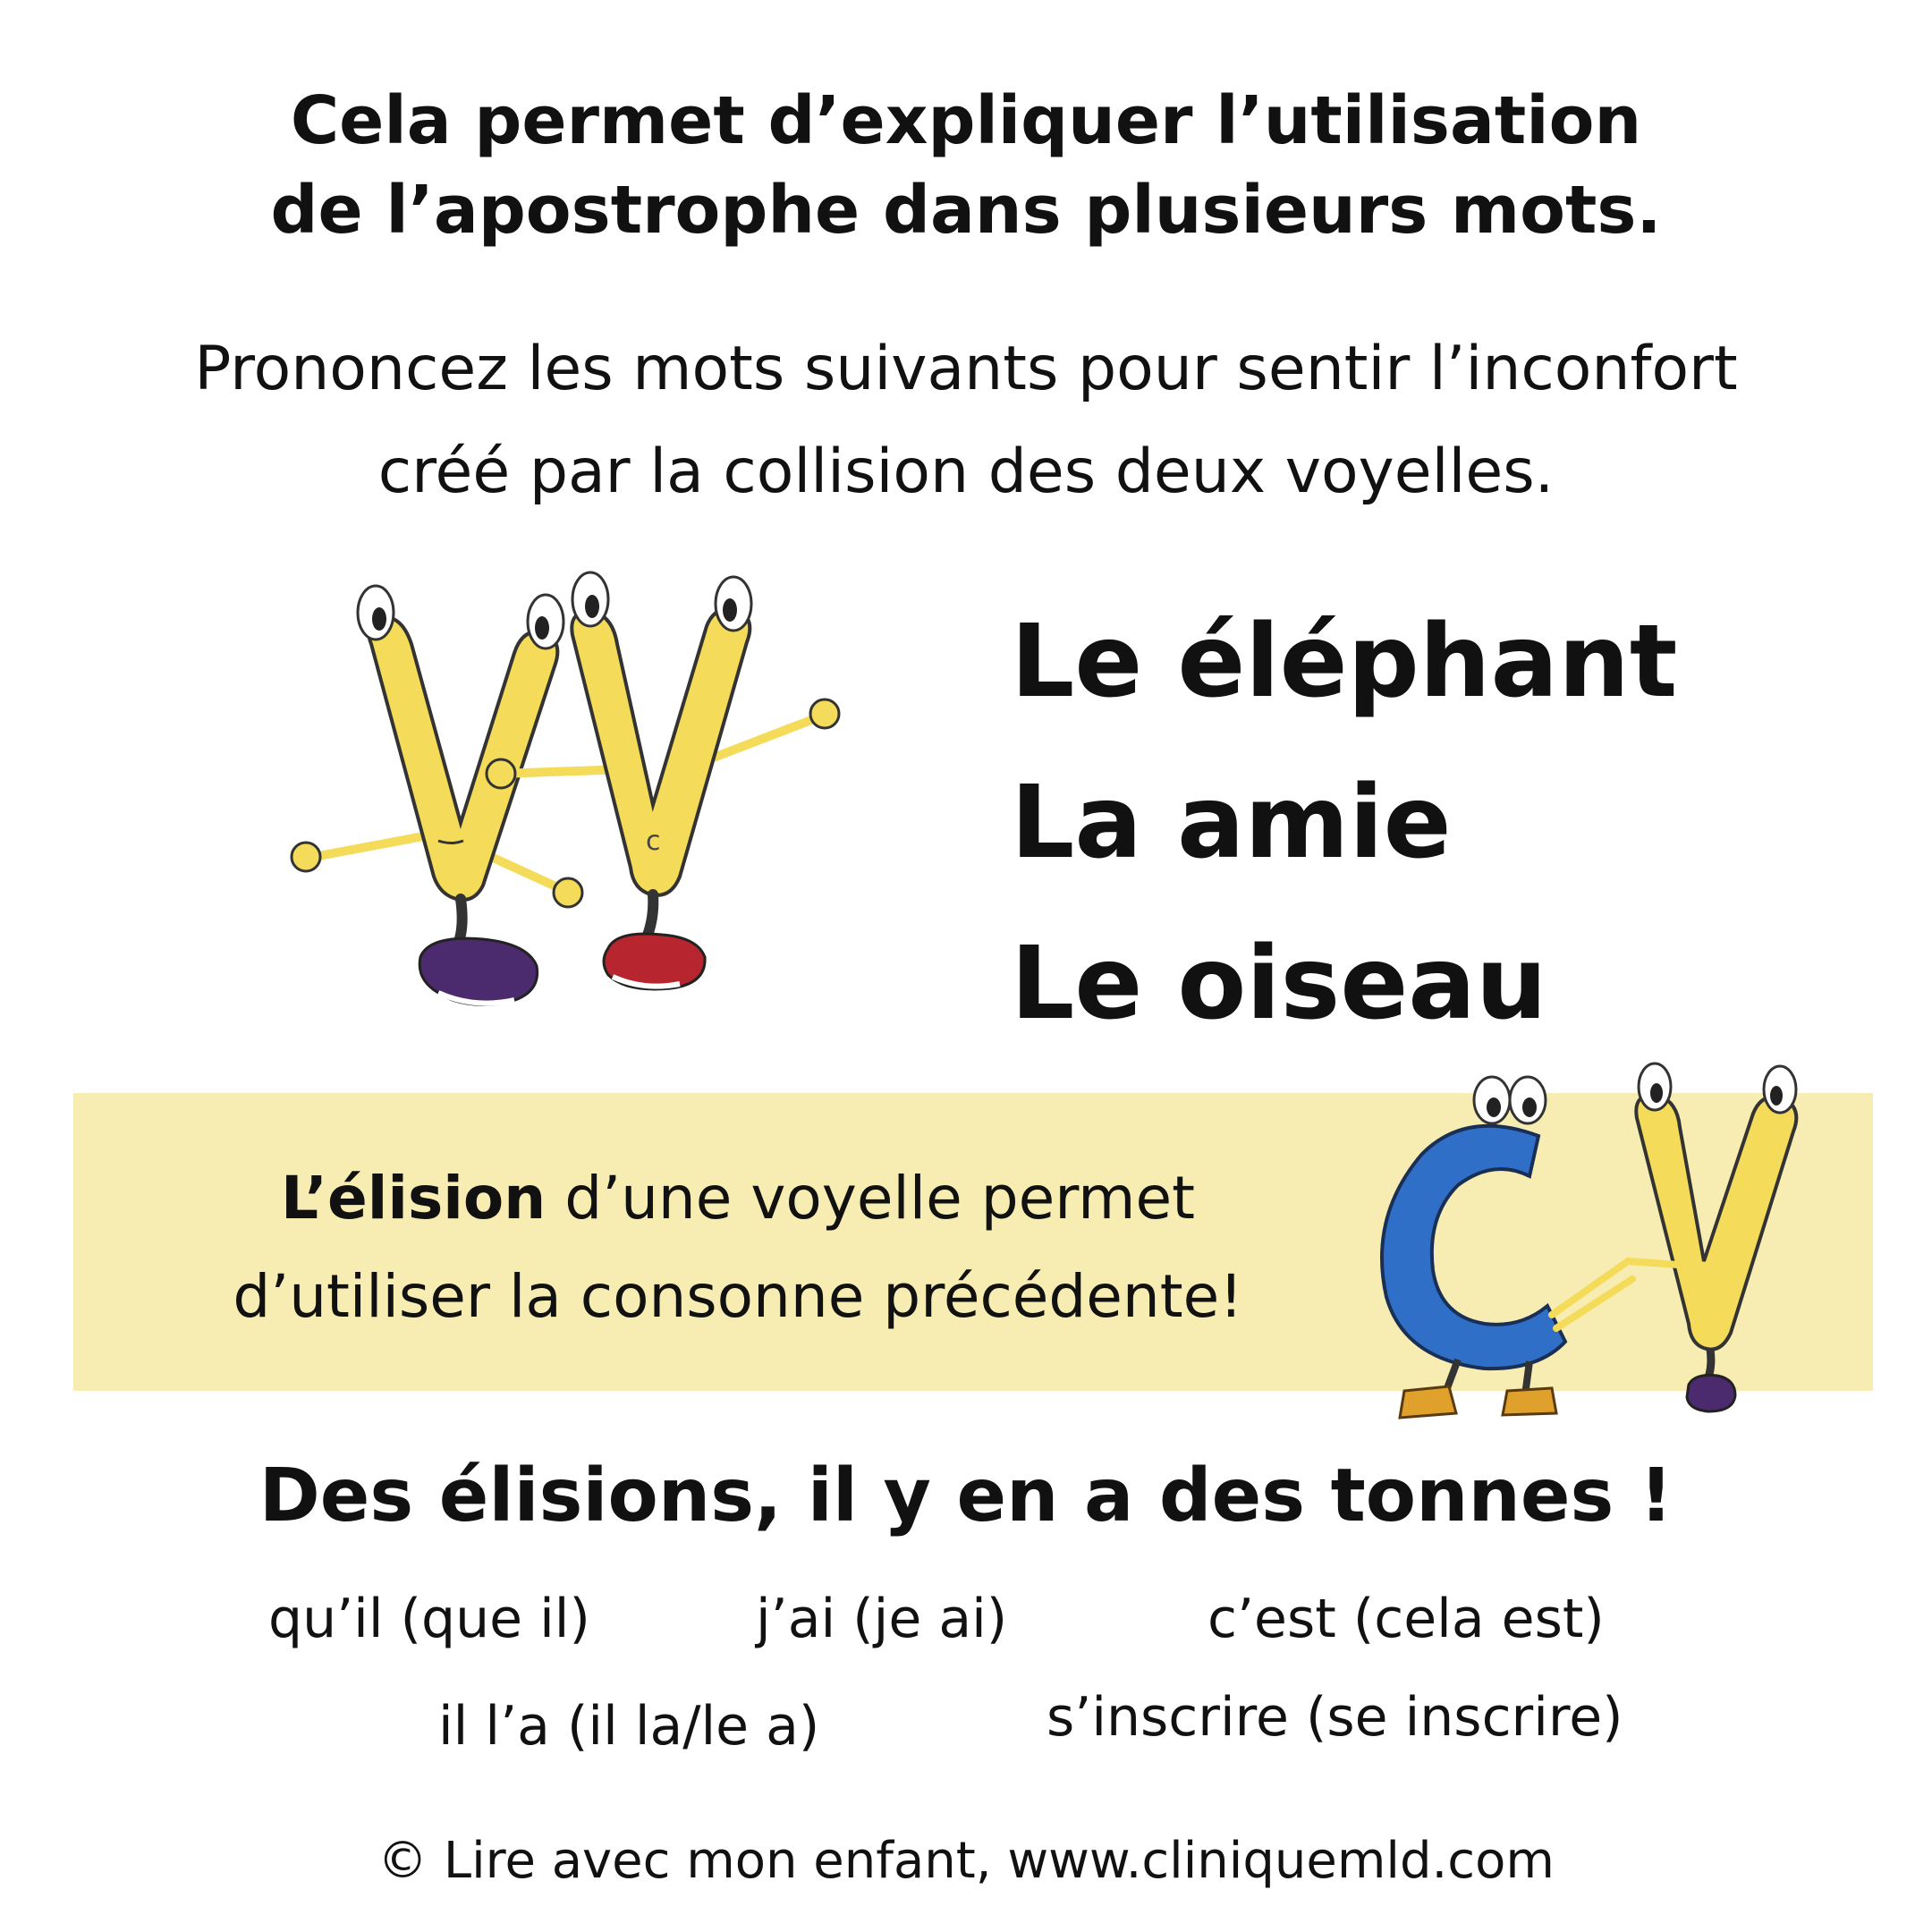  I want to click on vowel-letter-mark: c, so click(653, 841).